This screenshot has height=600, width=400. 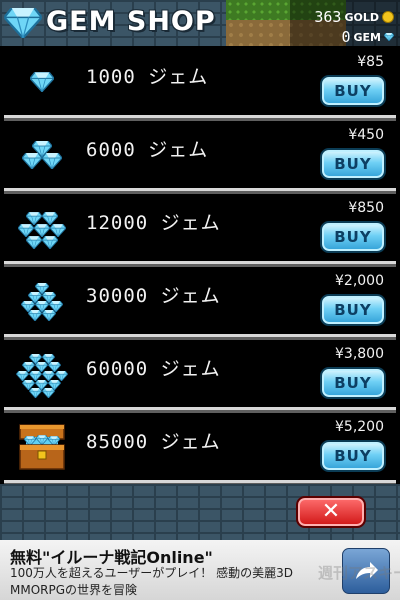 I want to click on price-label: ¥2,000, so click(x=359, y=281).